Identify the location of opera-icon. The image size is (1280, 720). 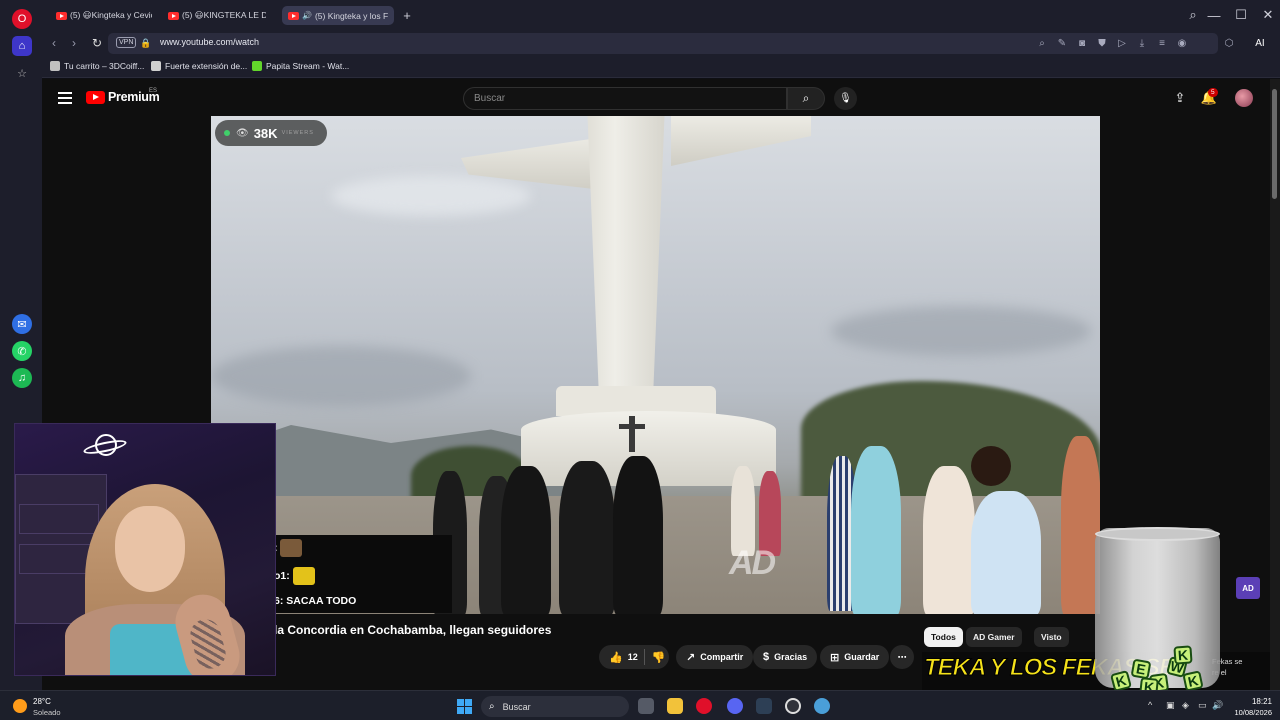
(704, 706).